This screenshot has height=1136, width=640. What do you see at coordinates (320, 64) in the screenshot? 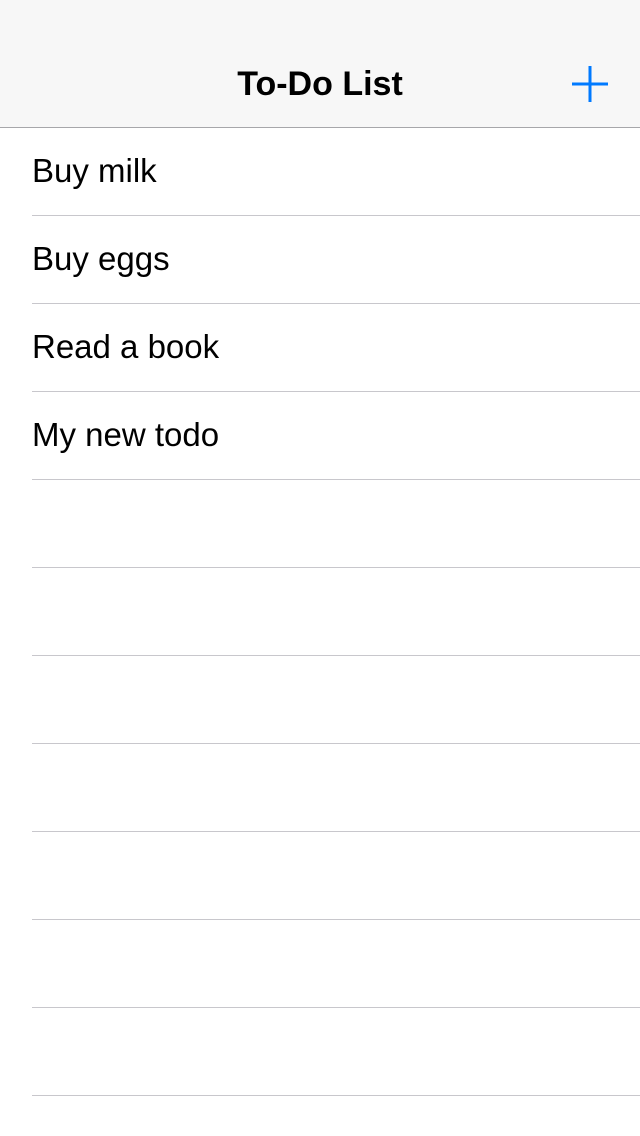
I see `navigation-bar: To-Do List` at bounding box center [320, 64].